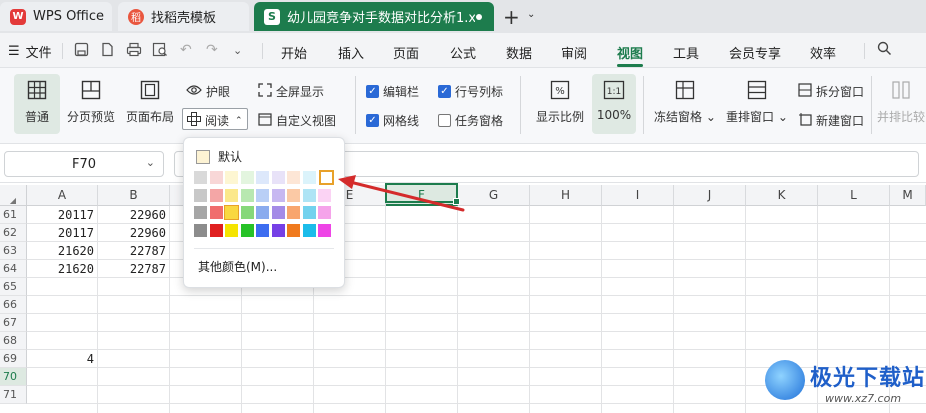 Image resolution: width=926 pixels, height=413 pixels. What do you see at coordinates (62, 233) in the screenshot?
I see `cell-a62: 20117` at bounding box center [62, 233].